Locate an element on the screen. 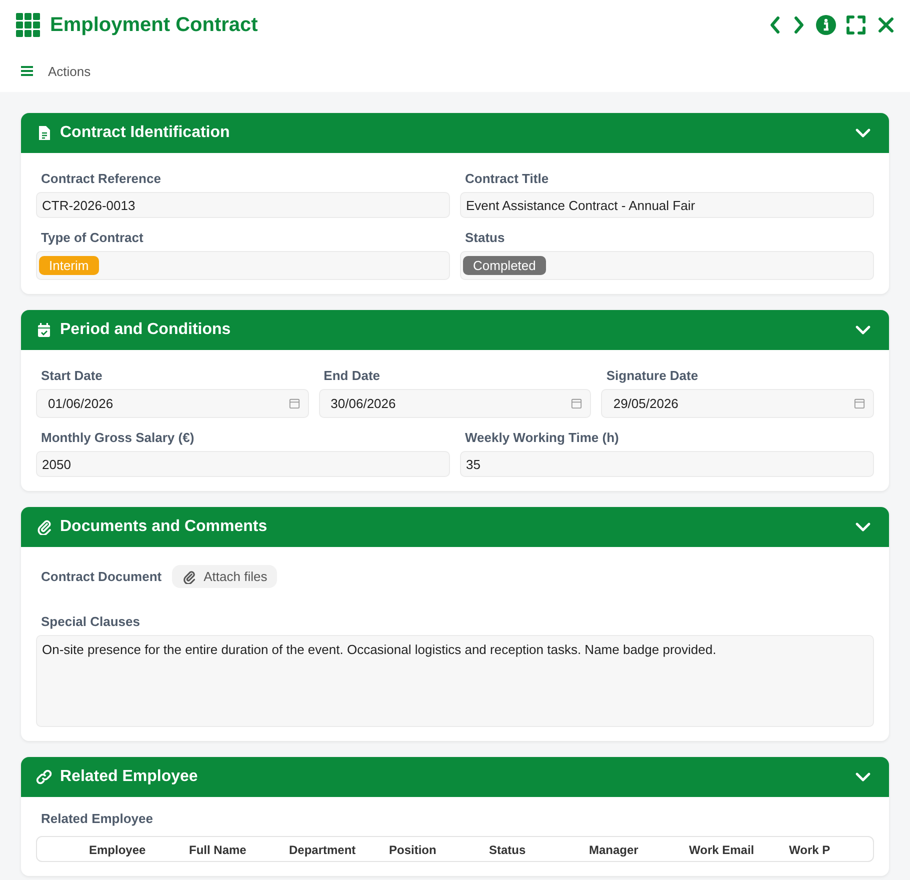  window-title: Employment Contract is located at coordinates (154, 25).